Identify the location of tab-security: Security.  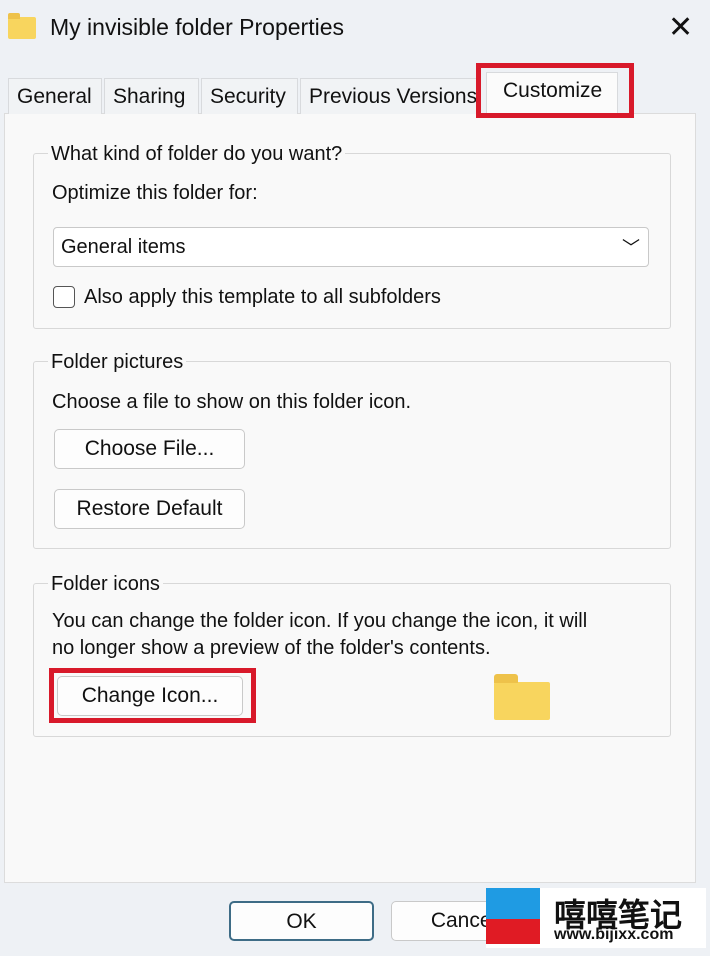
(249, 96).